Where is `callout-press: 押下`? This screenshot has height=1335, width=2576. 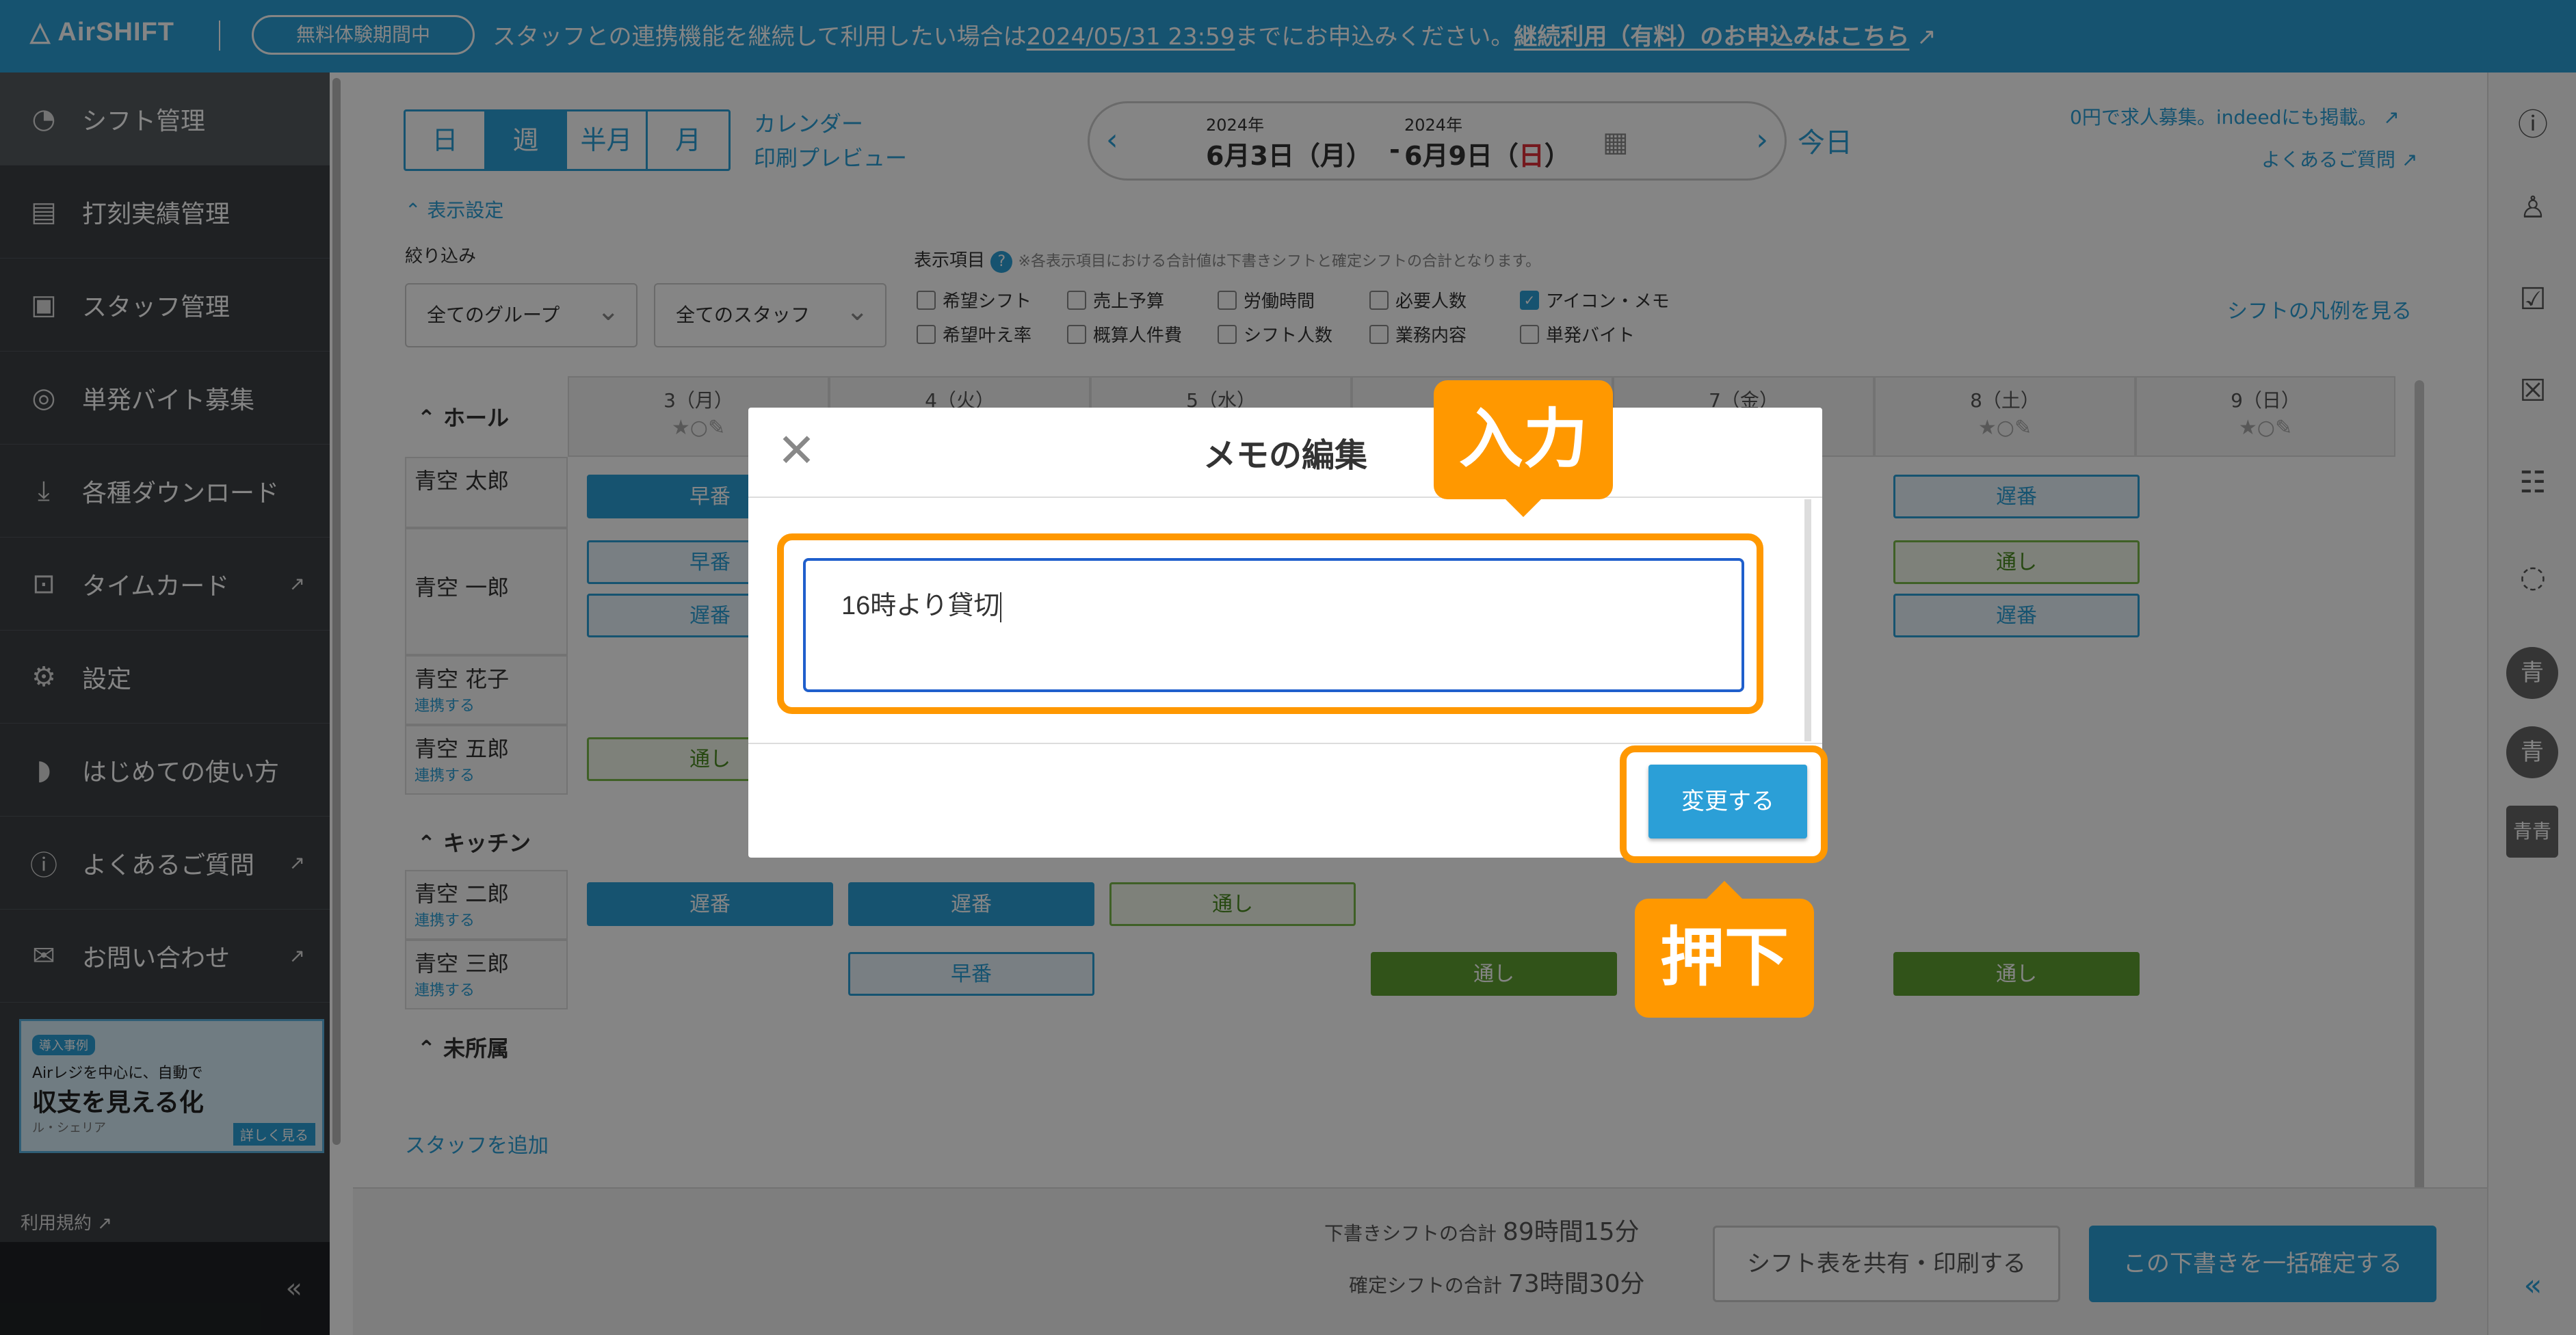 callout-press: 押下 is located at coordinates (1724, 949).